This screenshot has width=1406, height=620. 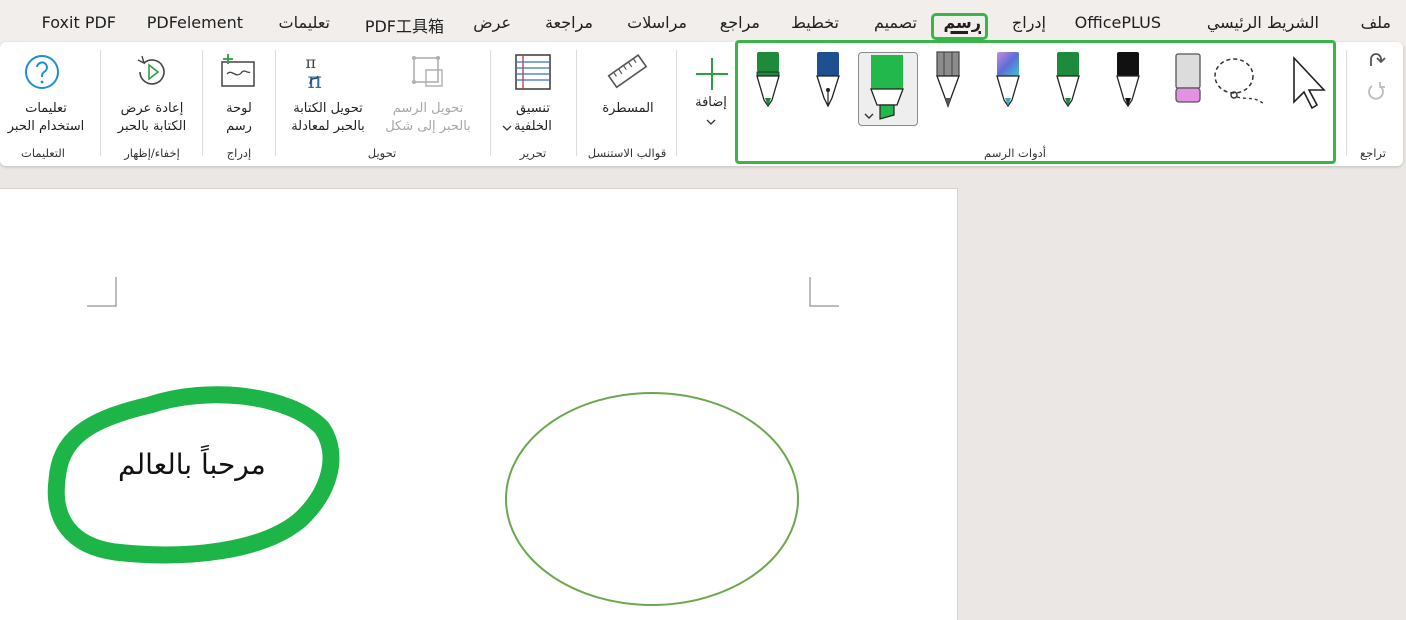 I want to click on undo-icon, so click(x=1376, y=91).